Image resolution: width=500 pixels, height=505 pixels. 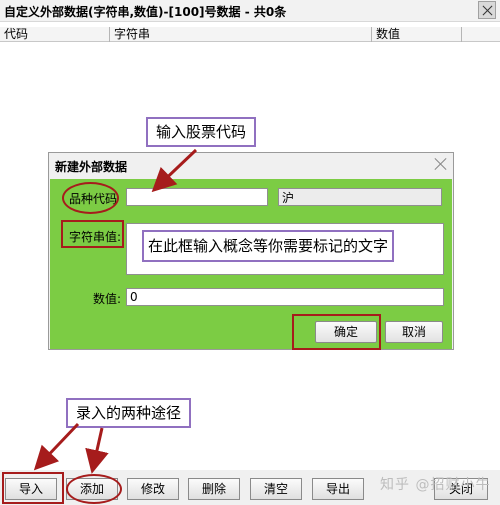 I want to click on clear-button: 清空, so click(x=276, y=489).